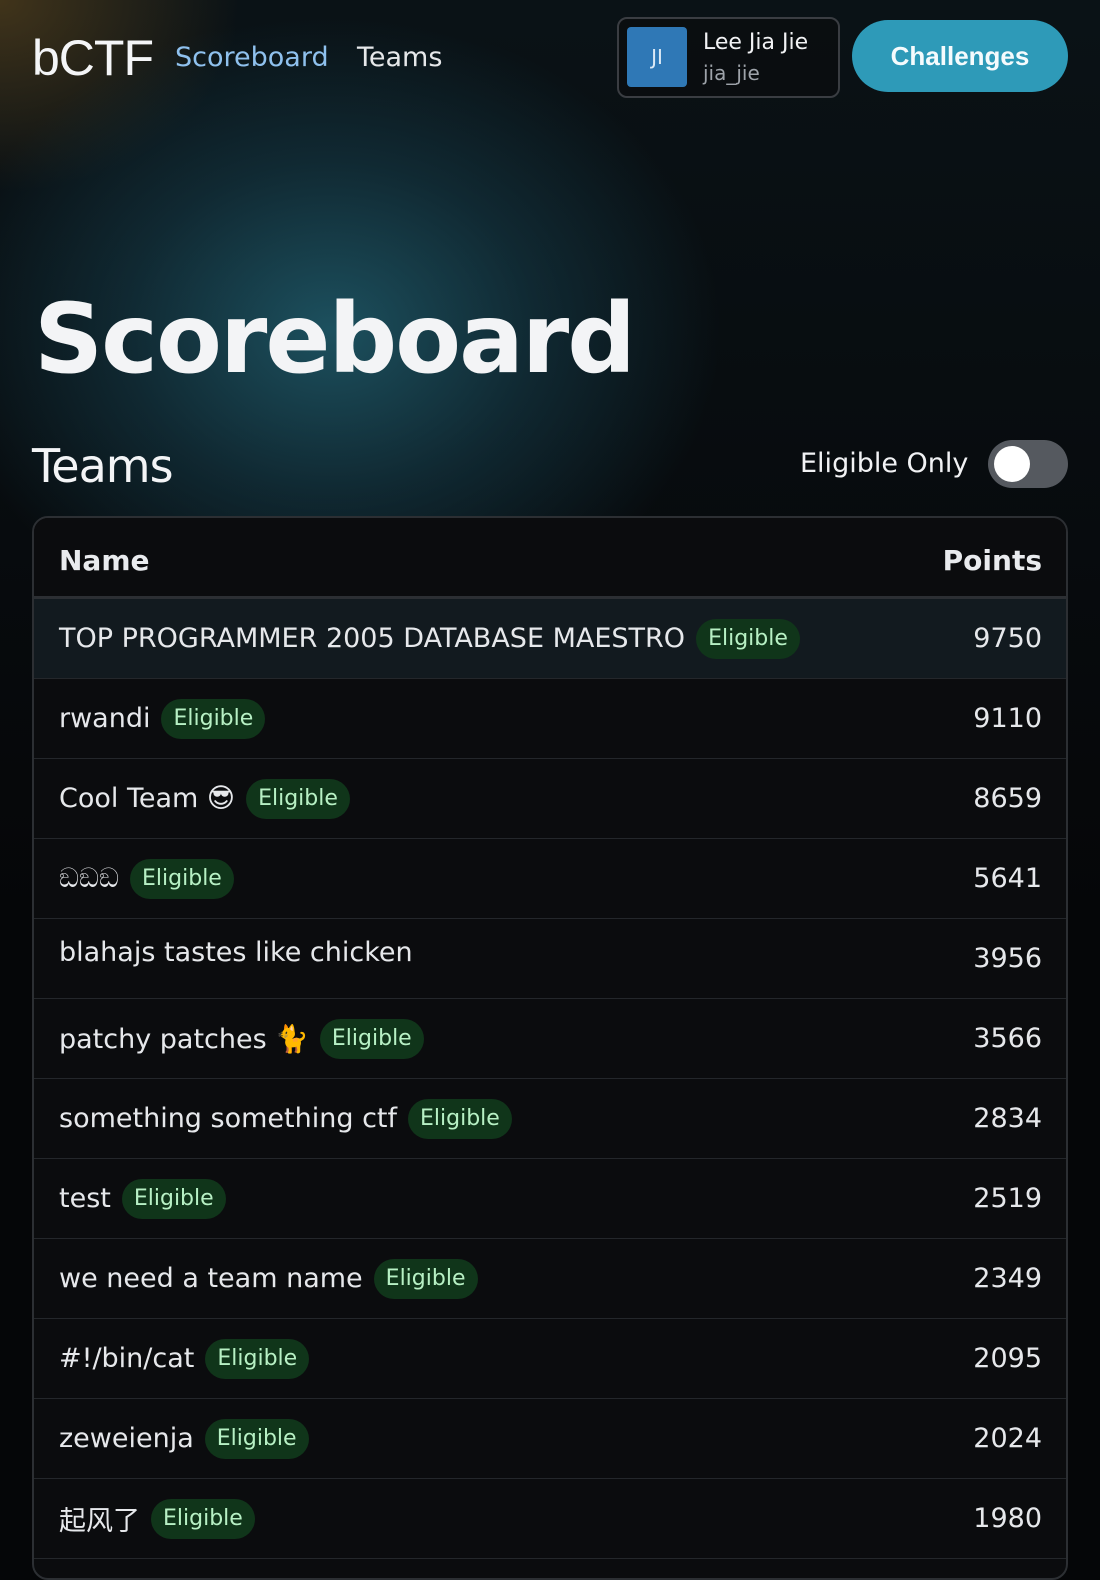 This screenshot has height=1580, width=1100. I want to click on team-name-cell: something something ctf Eligible, so click(285, 1118).